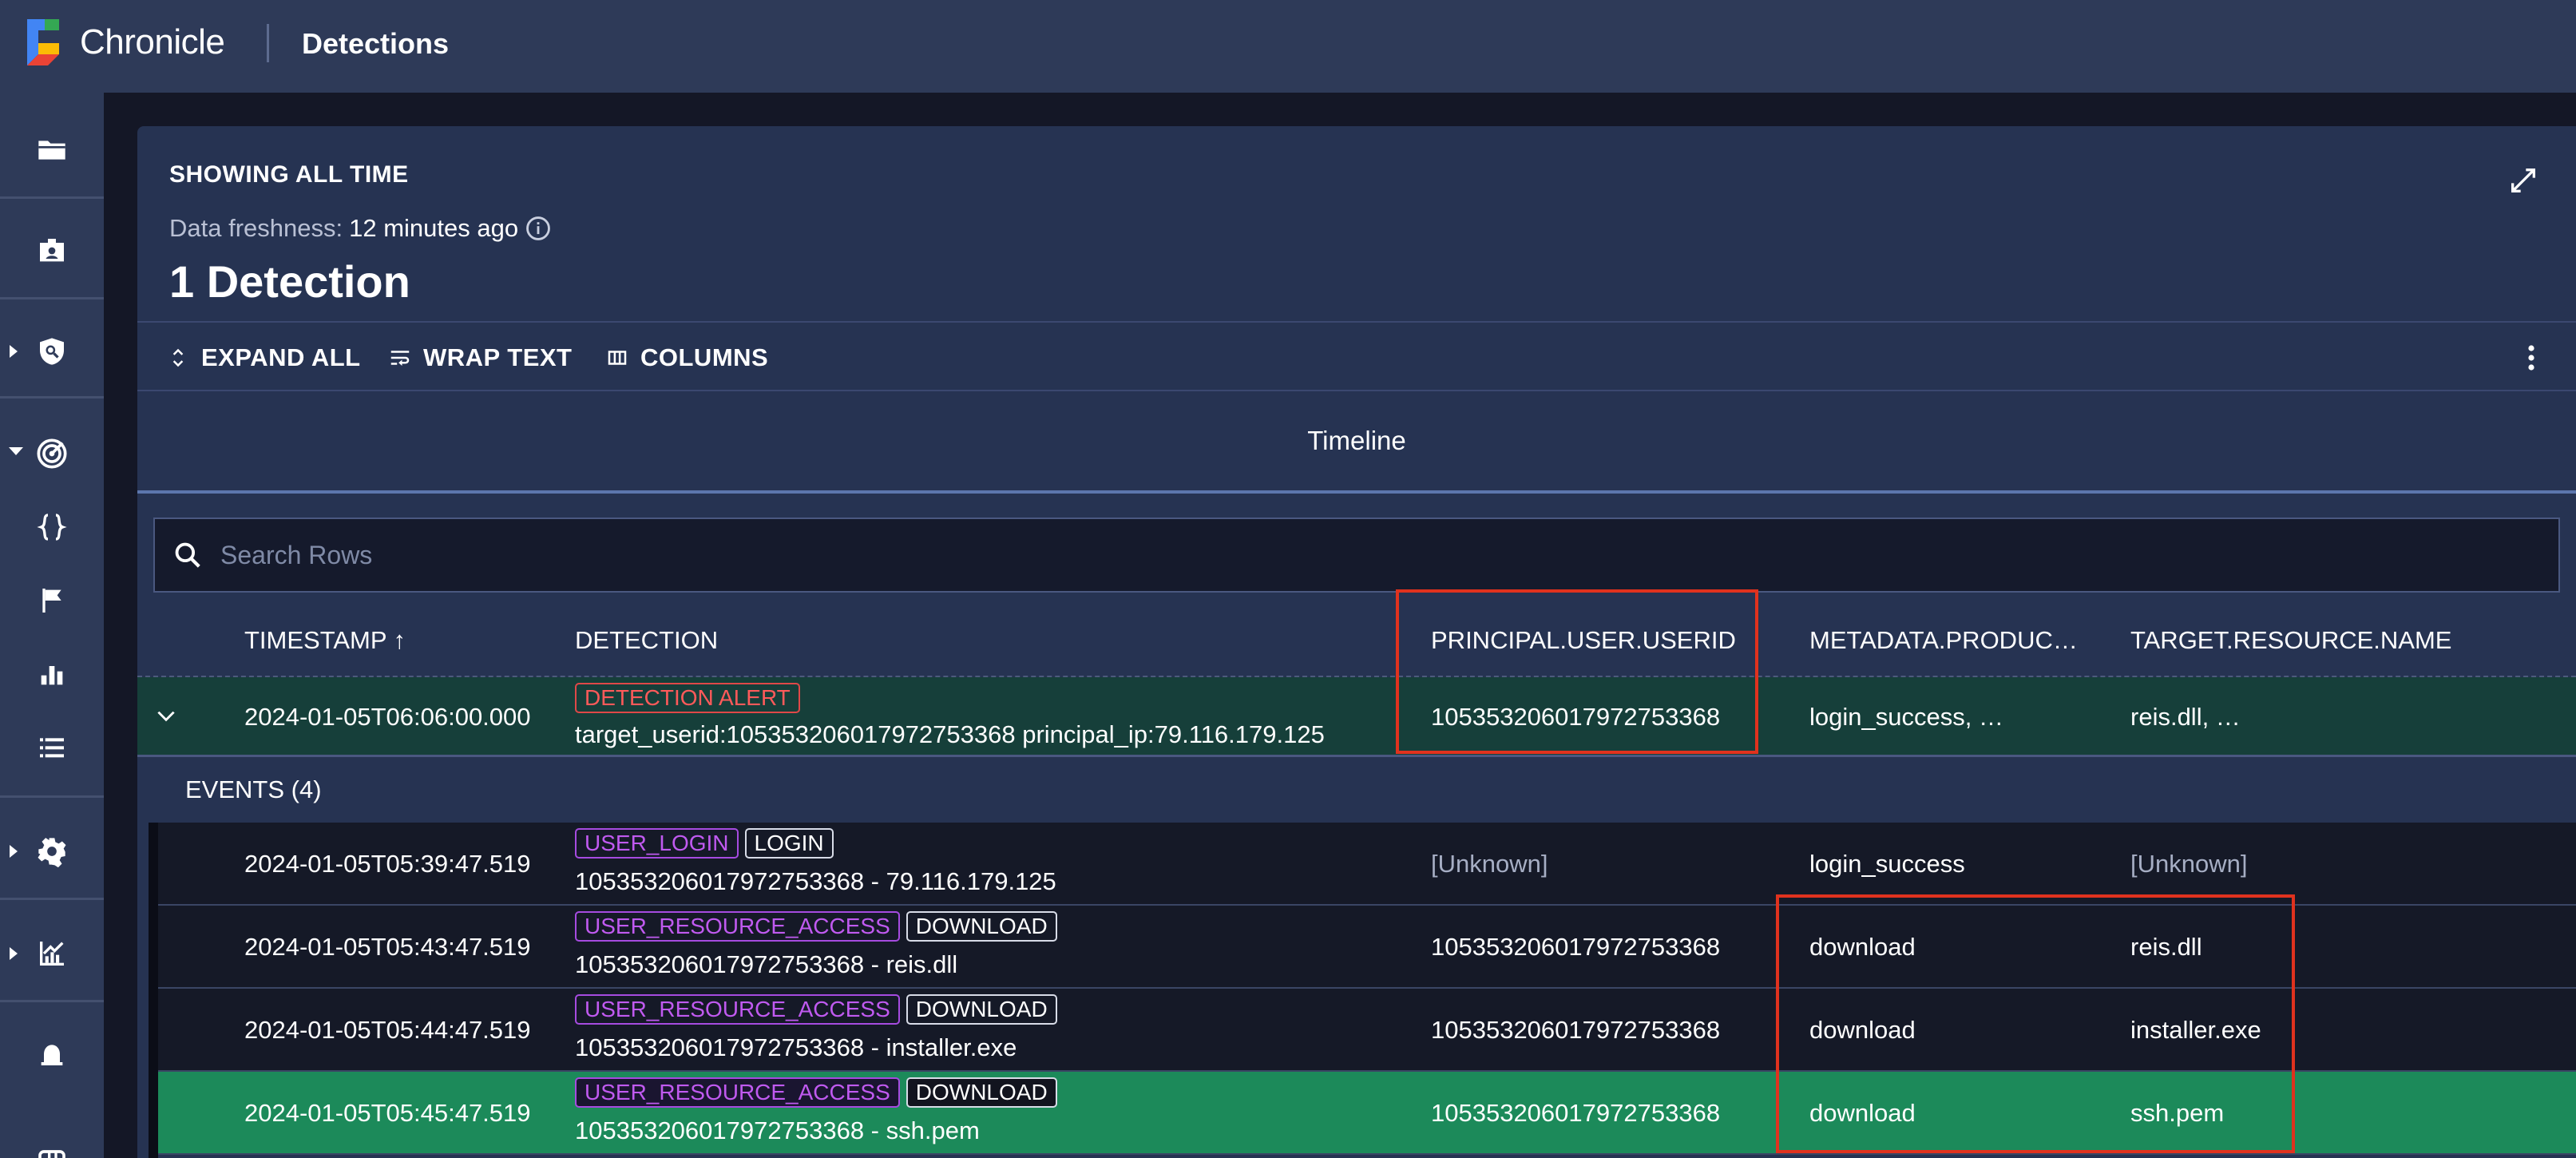 The width and height of the screenshot is (2576, 1158). I want to click on rail-item-detections, so click(52, 454).